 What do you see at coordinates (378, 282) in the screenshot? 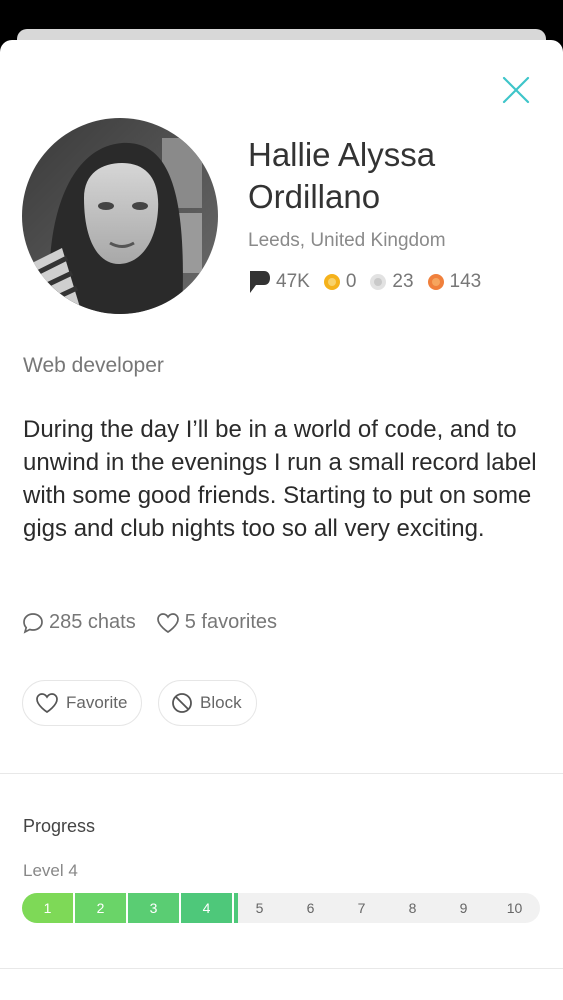
I see `silver-coin-icon` at bounding box center [378, 282].